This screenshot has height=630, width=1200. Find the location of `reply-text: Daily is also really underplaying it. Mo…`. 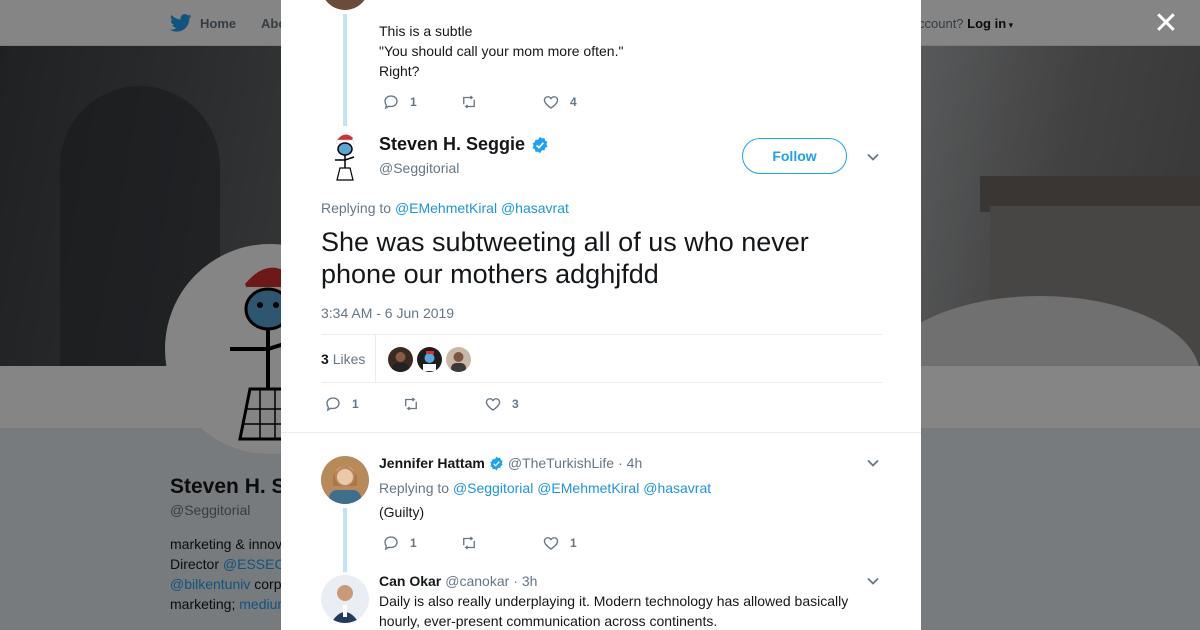

reply-text: Daily is also really underplaying it. Mo… is located at coordinates (614, 611).